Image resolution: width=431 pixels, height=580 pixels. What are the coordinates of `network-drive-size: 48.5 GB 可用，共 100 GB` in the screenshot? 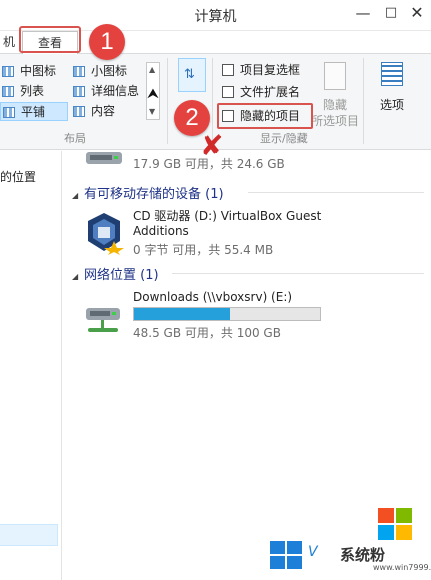 It's located at (207, 333).